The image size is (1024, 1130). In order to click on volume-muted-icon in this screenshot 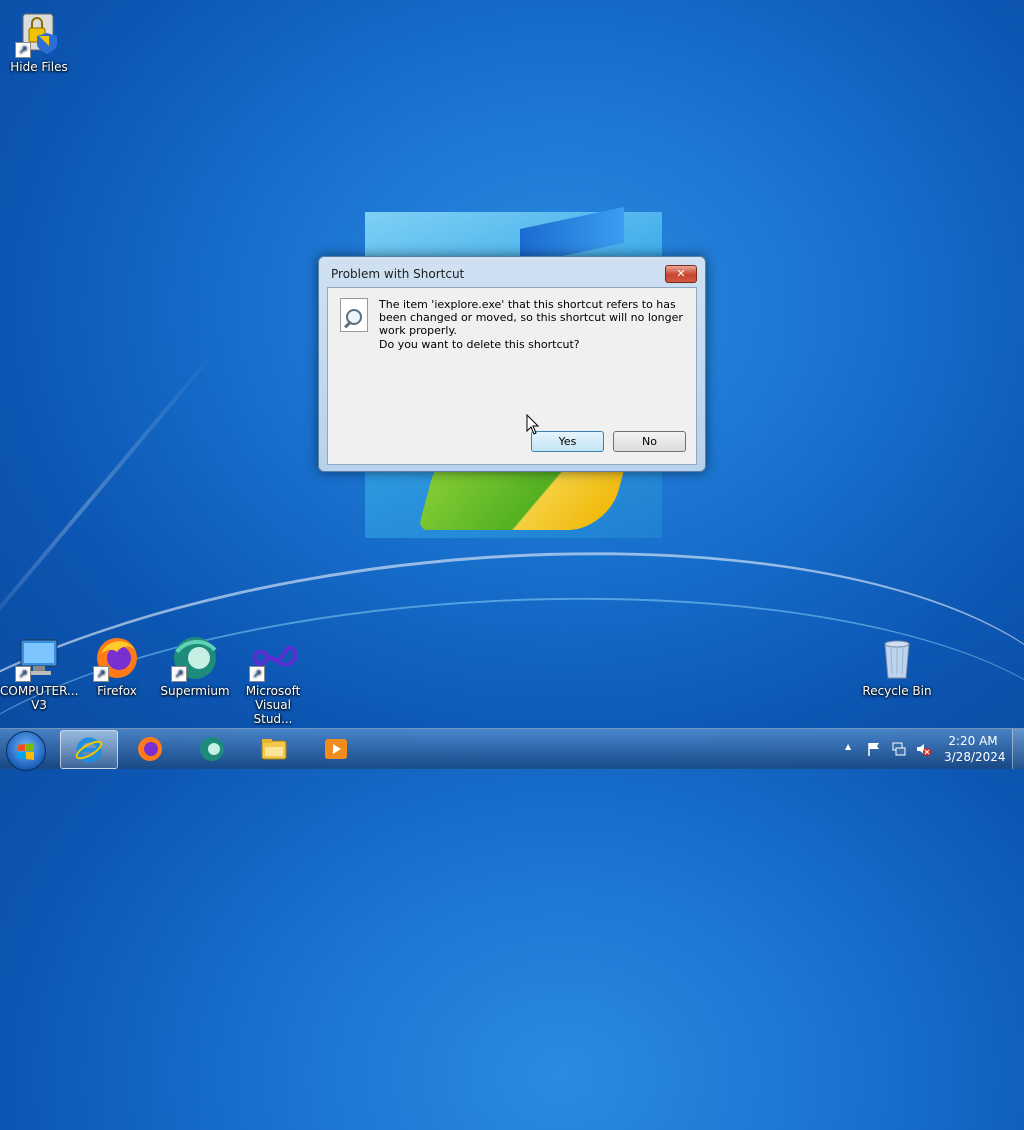, I will do `click(923, 749)`.